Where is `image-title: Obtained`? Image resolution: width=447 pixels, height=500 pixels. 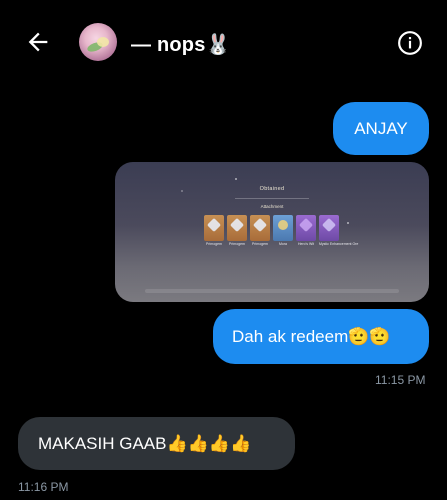
image-title: Obtained is located at coordinates (272, 189).